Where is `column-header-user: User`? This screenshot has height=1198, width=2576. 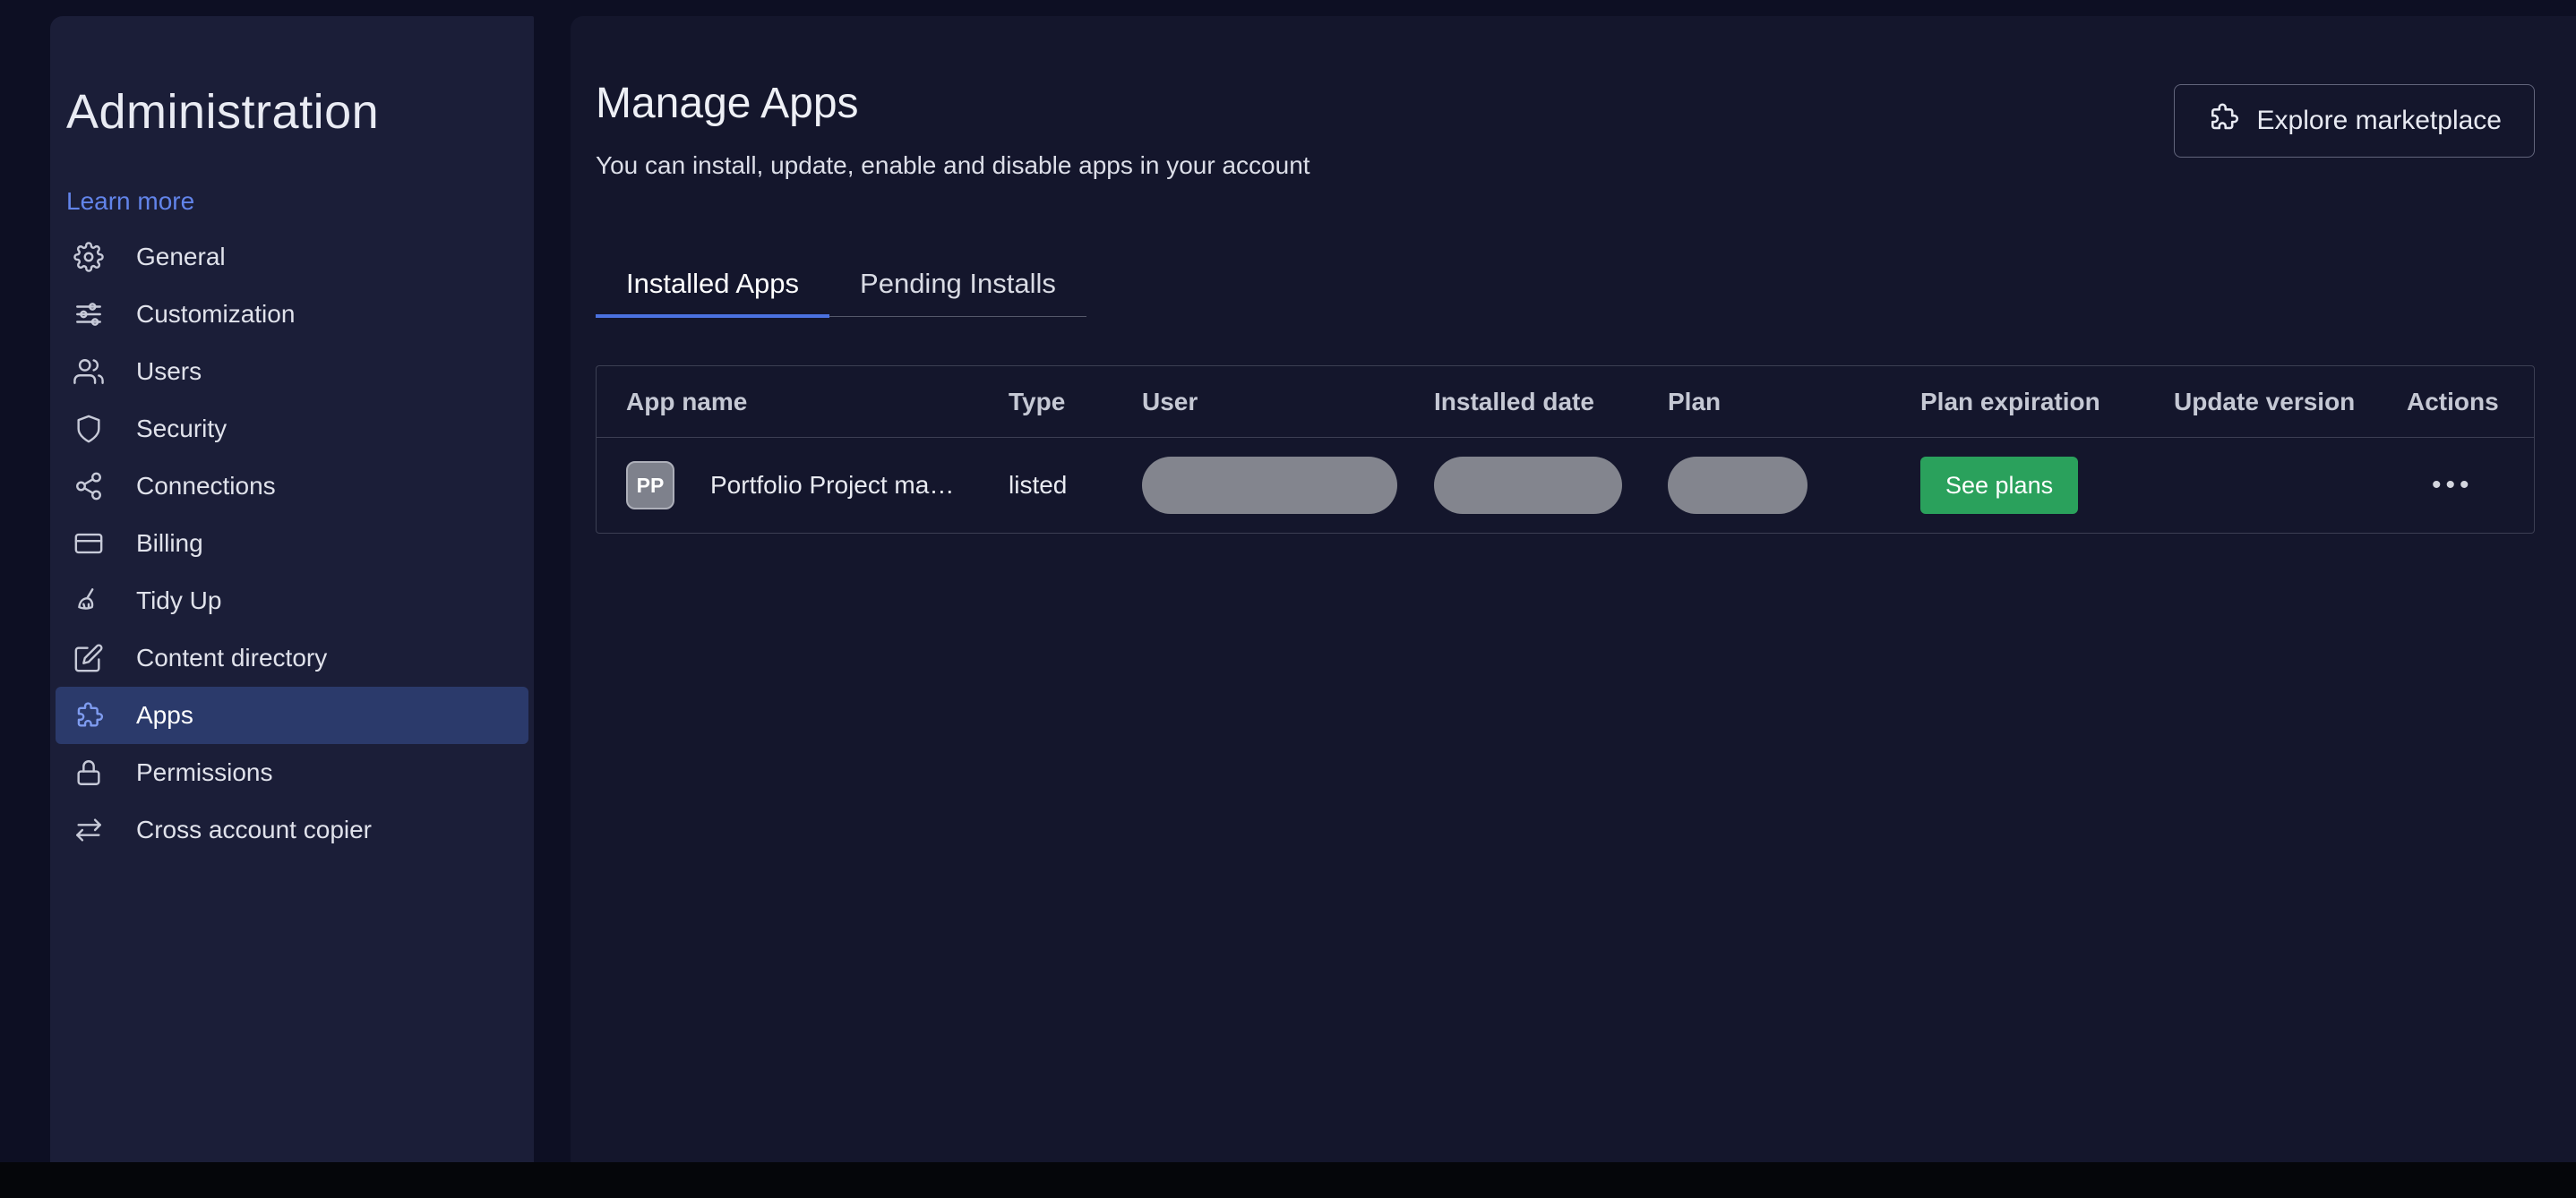
column-header-user: User is located at coordinates (1170, 401).